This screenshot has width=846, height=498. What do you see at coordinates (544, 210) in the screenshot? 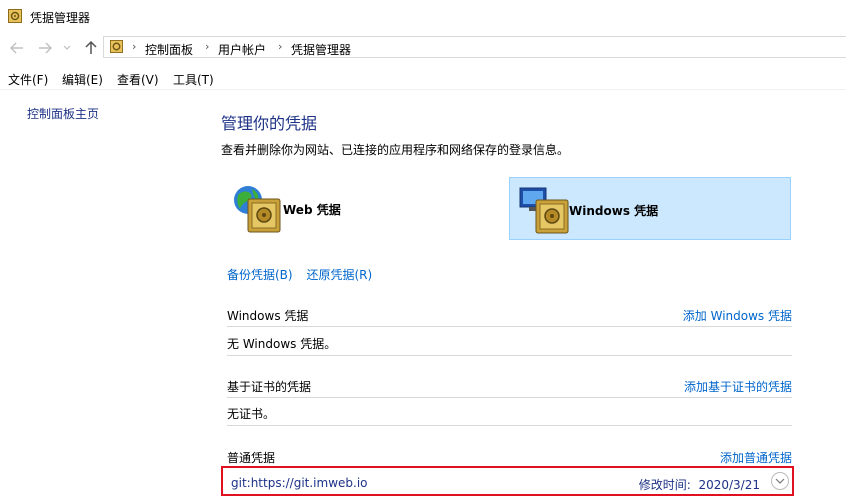
I see `windows-credentials-vault-icon` at bounding box center [544, 210].